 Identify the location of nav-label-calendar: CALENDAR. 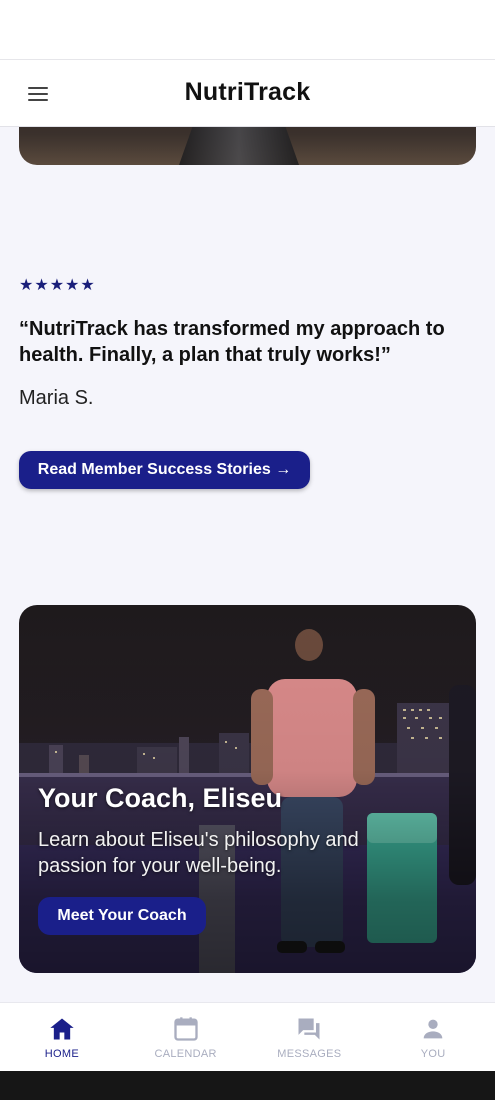
(185, 1054).